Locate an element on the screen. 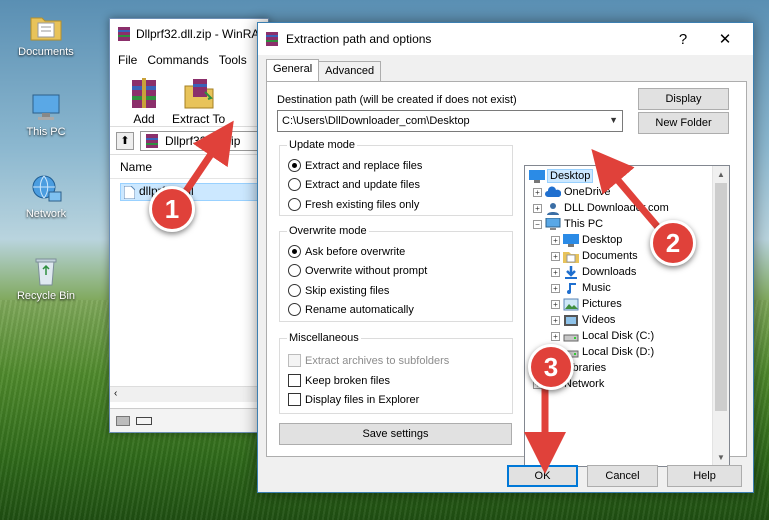 The height and width of the screenshot is (520, 769). tree-item-dll-downloader: + DLL Downloader.com is located at coordinates (601, 208).